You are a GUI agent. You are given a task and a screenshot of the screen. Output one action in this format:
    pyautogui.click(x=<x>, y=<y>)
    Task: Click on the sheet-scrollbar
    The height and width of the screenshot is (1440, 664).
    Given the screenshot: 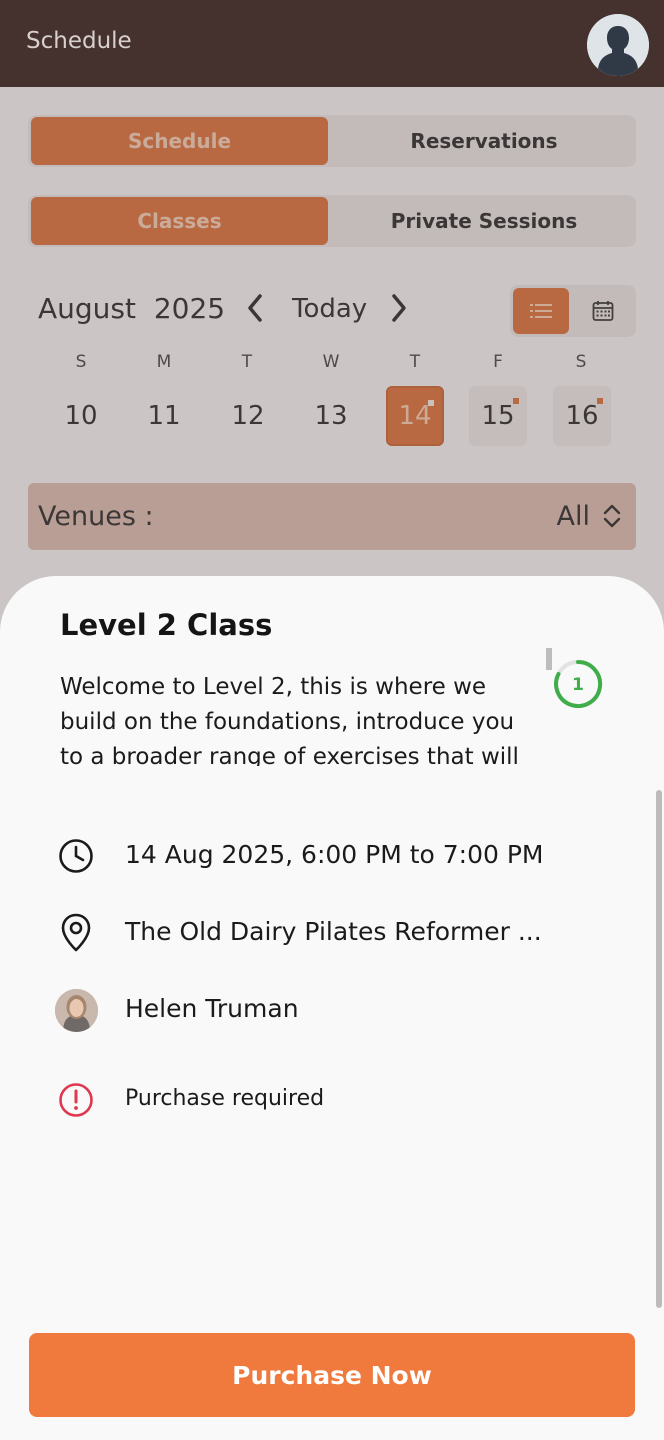 What is the action you would take?
    pyautogui.click(x=659, y=1049)
    